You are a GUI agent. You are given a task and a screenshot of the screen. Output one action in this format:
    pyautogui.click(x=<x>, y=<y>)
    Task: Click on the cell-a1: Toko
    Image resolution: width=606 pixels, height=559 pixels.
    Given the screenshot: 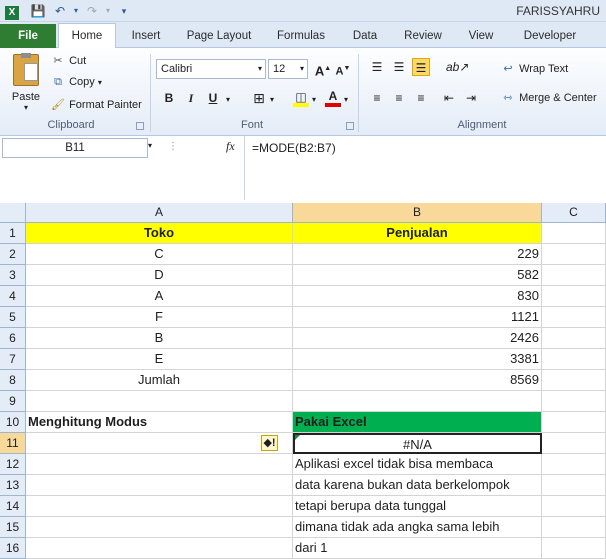 What is the action you would take?
    pyautogui.click(x=159, y=233)
    